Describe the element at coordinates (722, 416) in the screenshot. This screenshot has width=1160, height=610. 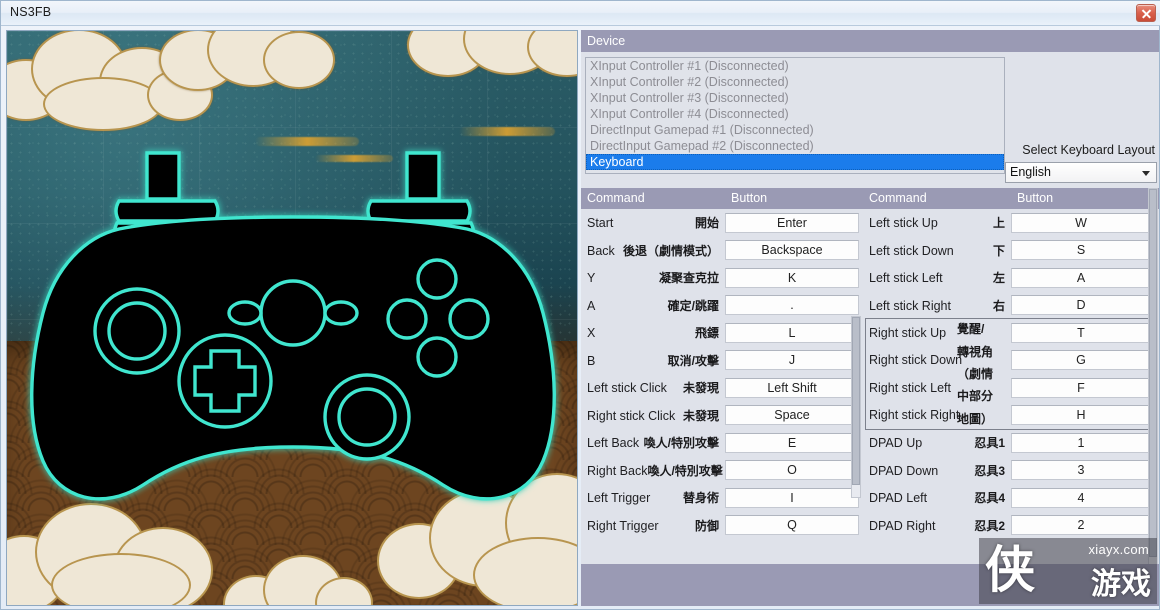
I see `table-row: Right stick Click 未發現 Space` at that location.